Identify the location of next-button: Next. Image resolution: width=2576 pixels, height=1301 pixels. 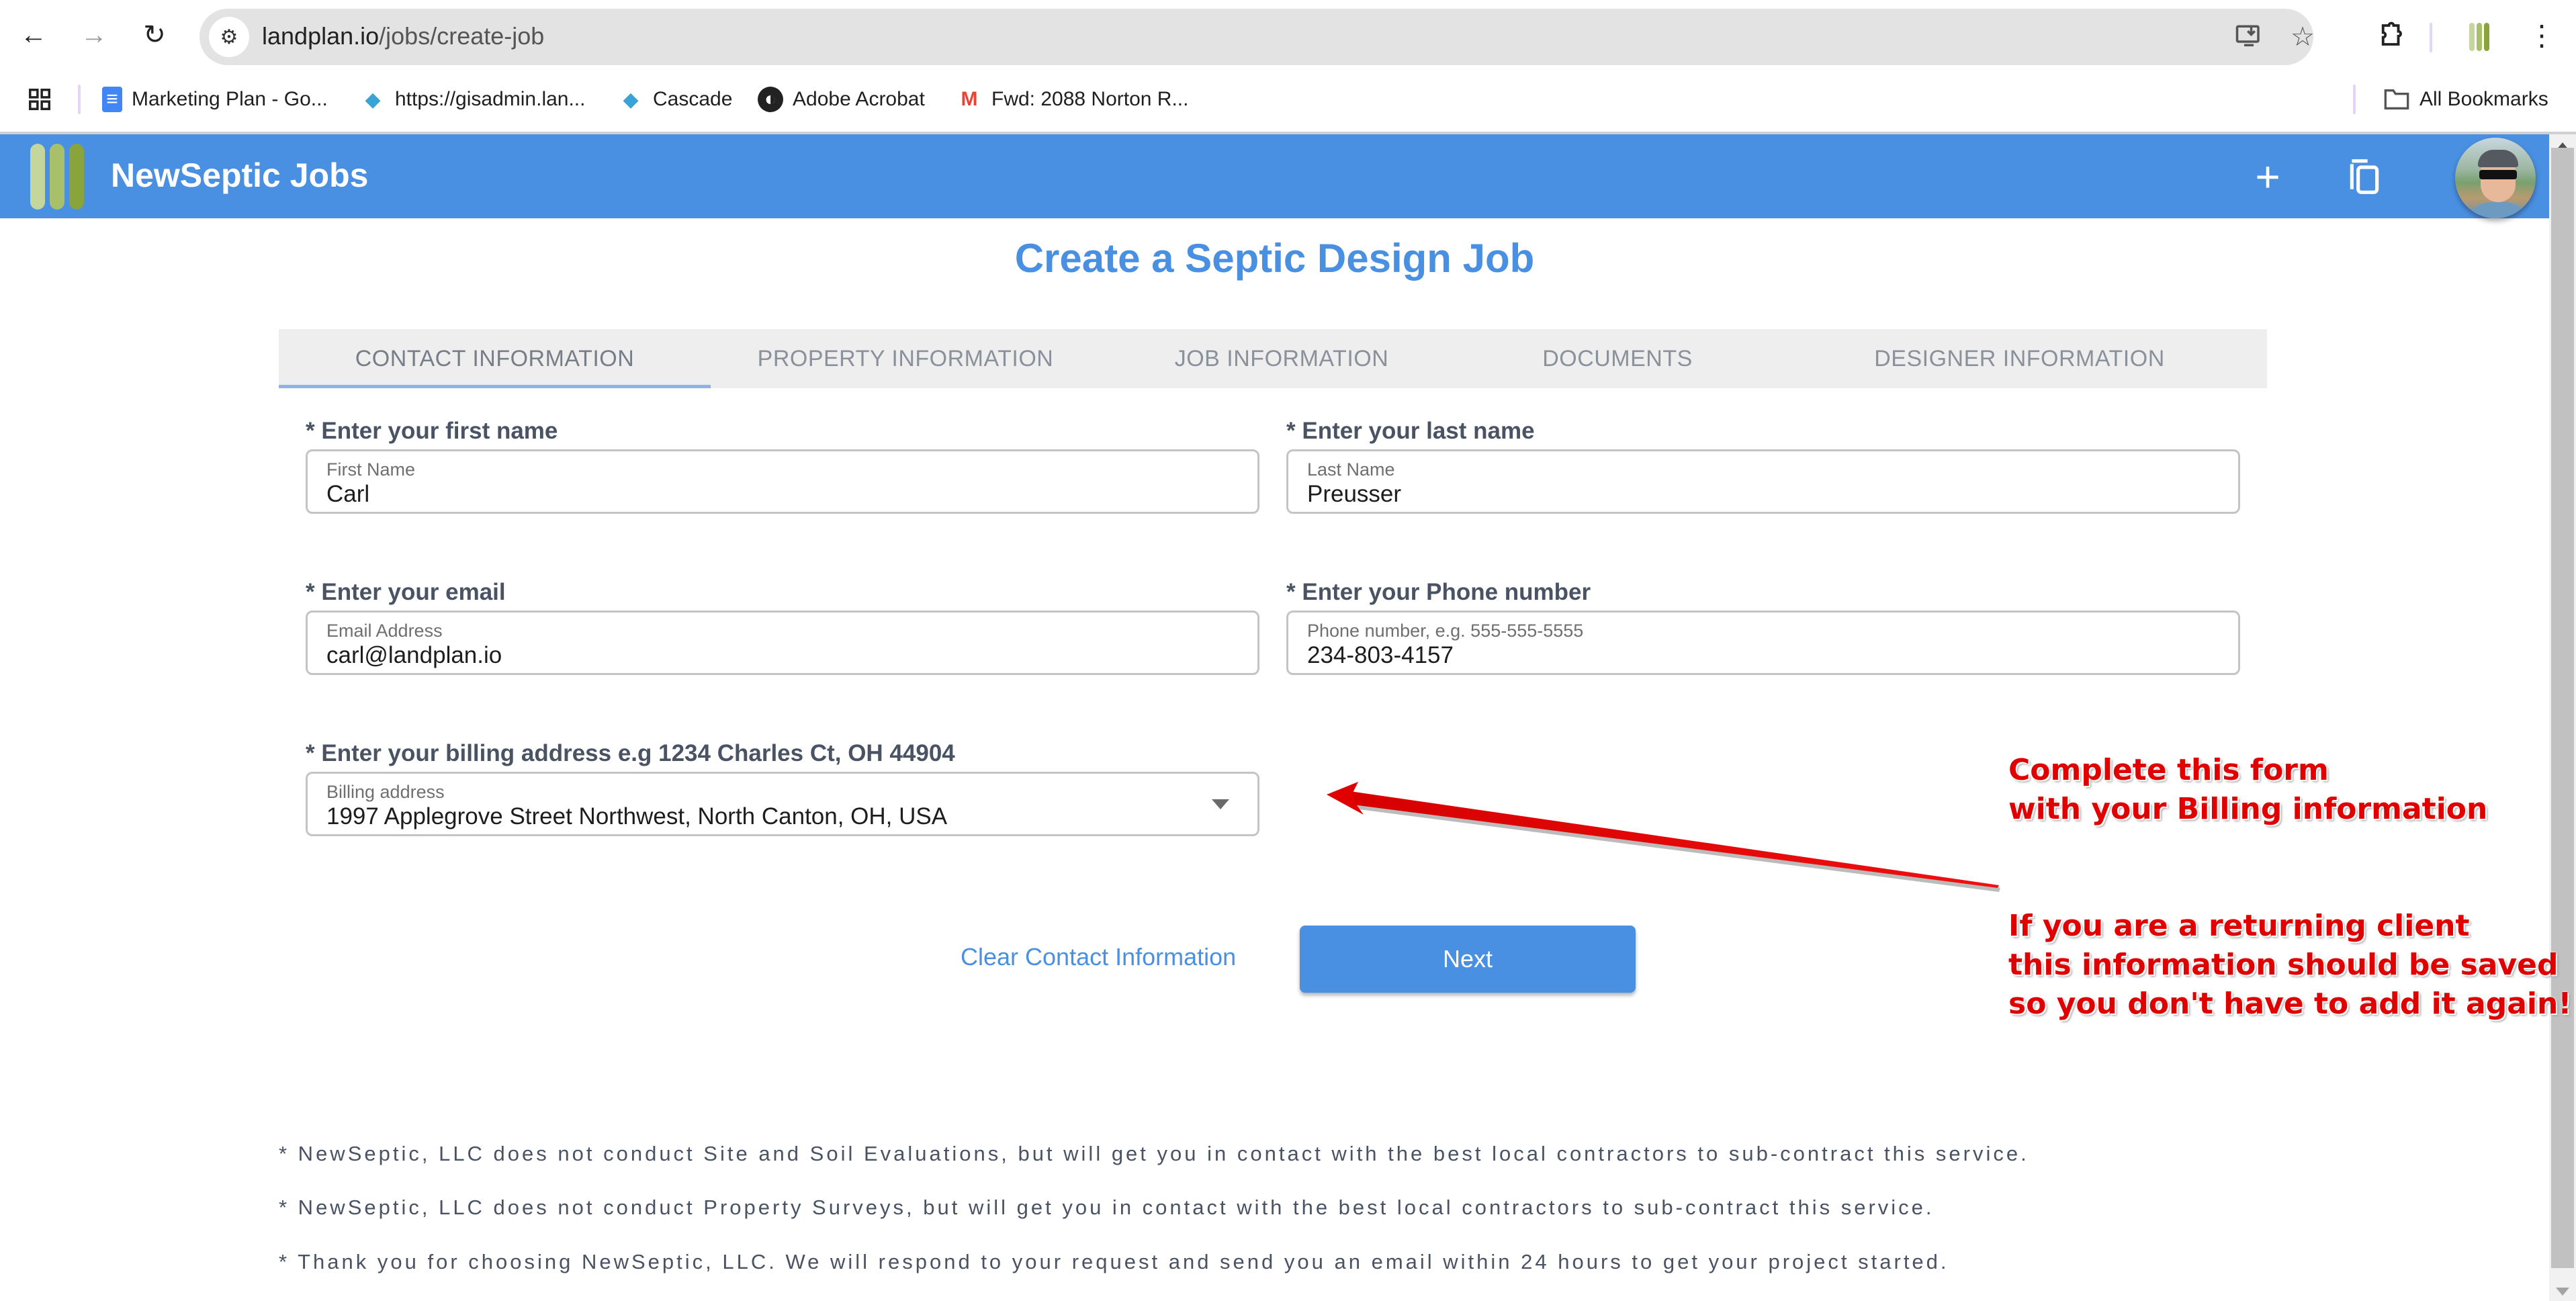
(1468, 959).